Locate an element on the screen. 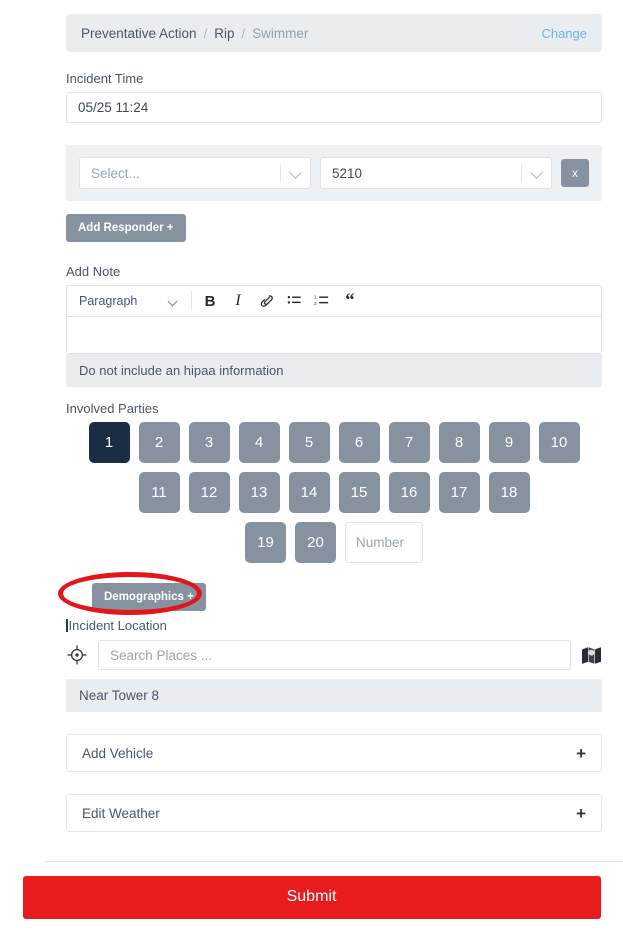  party-button-7: 7 is located at coordinates (409, 442).